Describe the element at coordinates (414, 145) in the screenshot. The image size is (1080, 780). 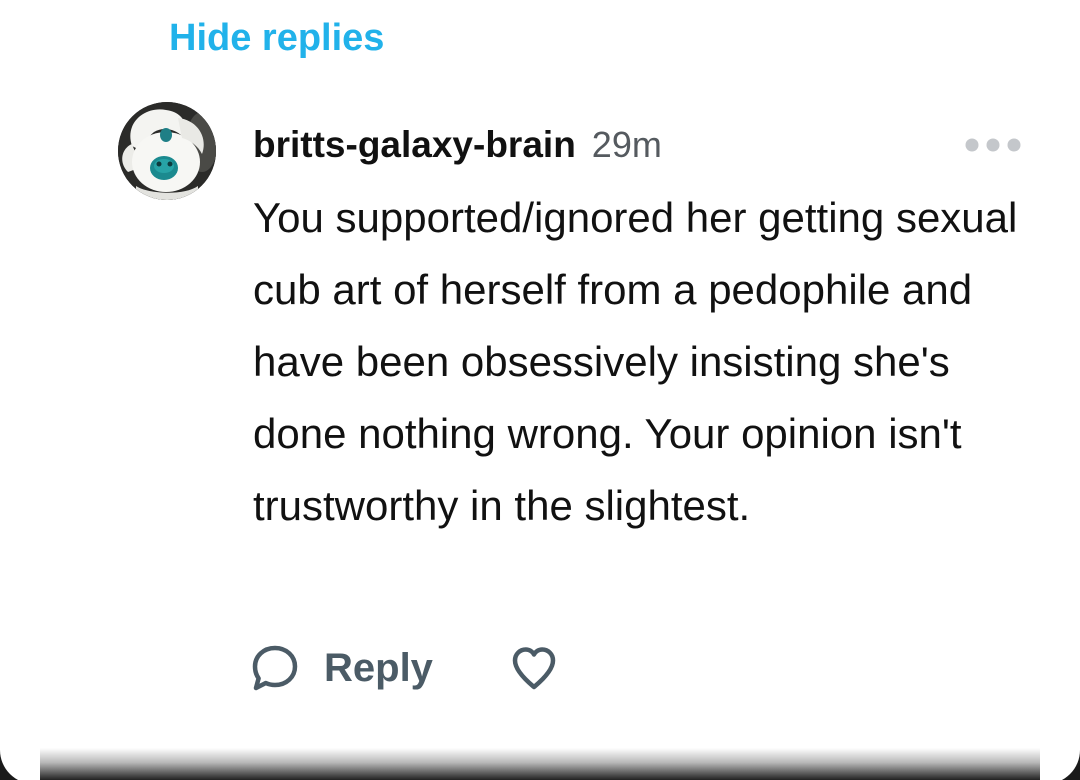
I see `username-link: britts-galaxy-brain` at that location.